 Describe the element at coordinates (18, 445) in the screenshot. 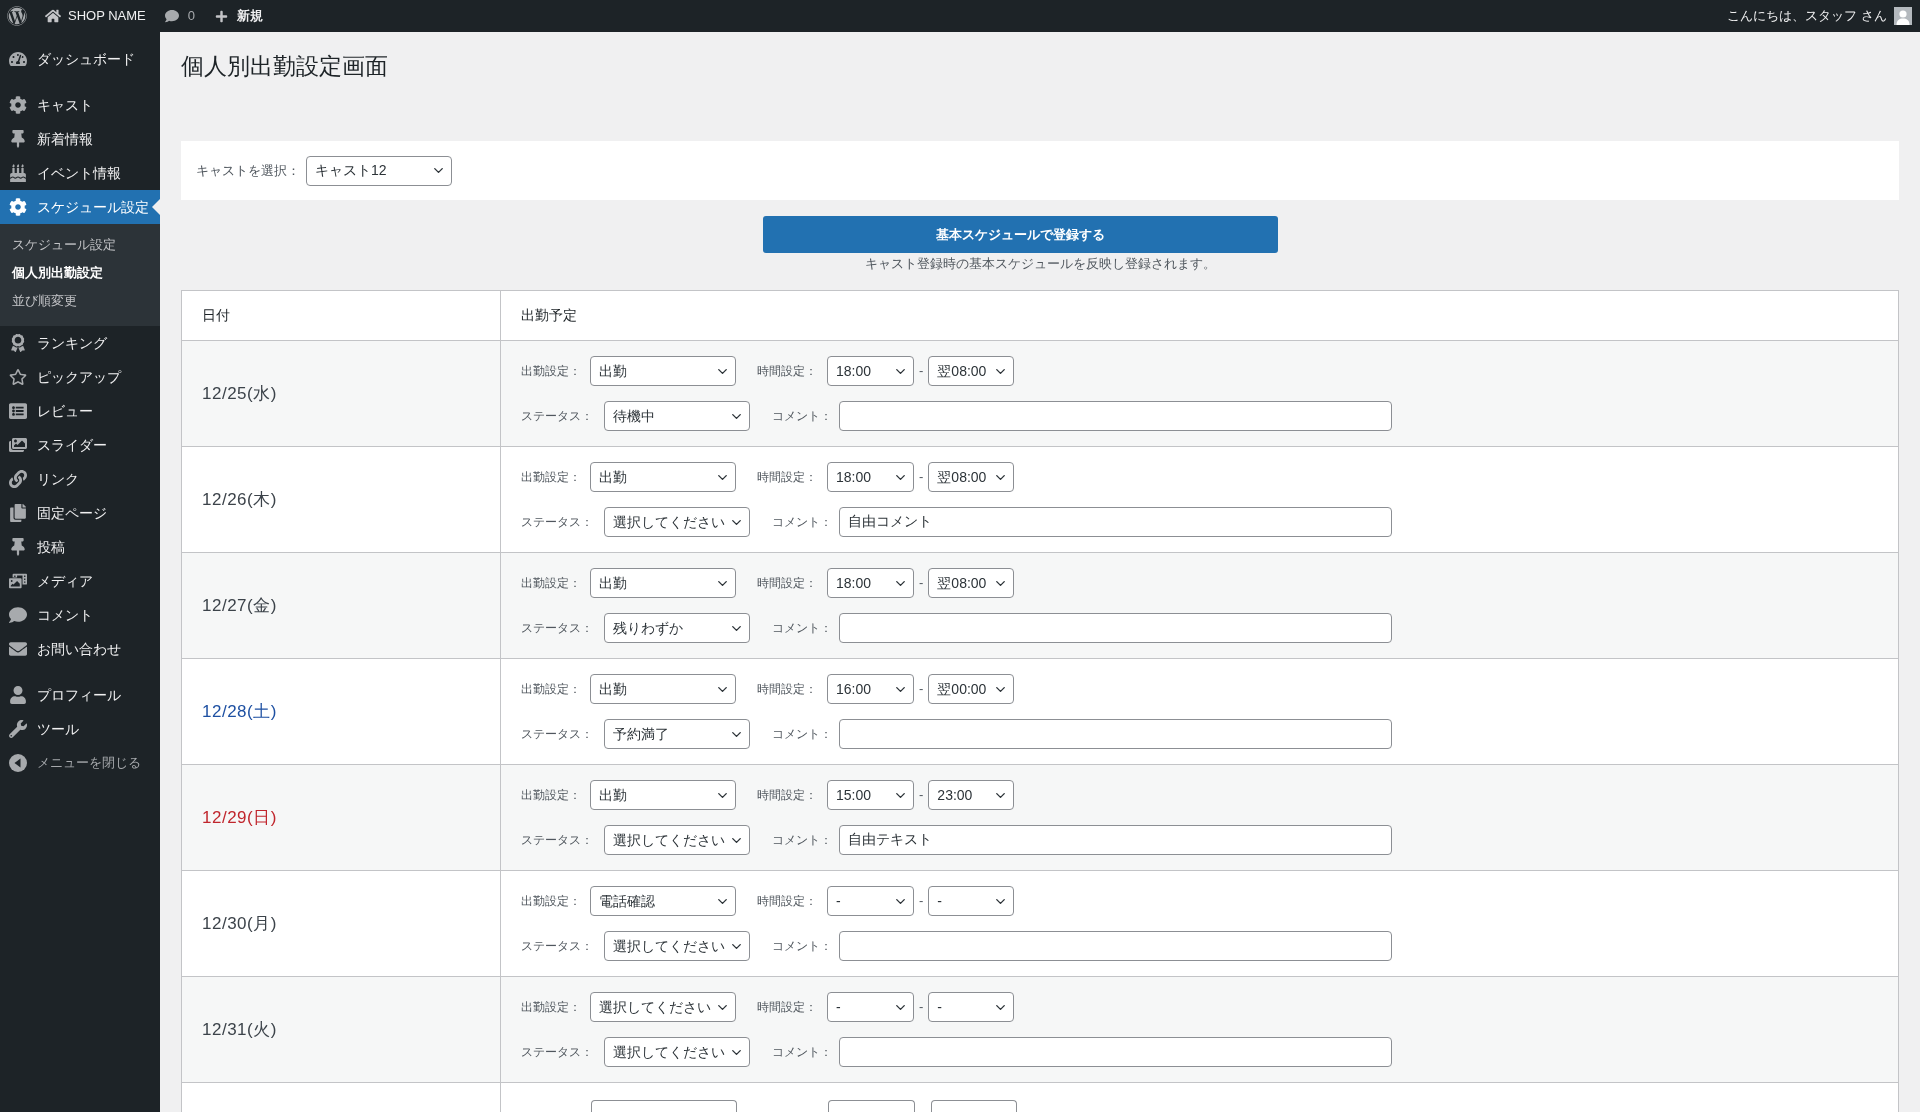

I see `images-icon` at that location.